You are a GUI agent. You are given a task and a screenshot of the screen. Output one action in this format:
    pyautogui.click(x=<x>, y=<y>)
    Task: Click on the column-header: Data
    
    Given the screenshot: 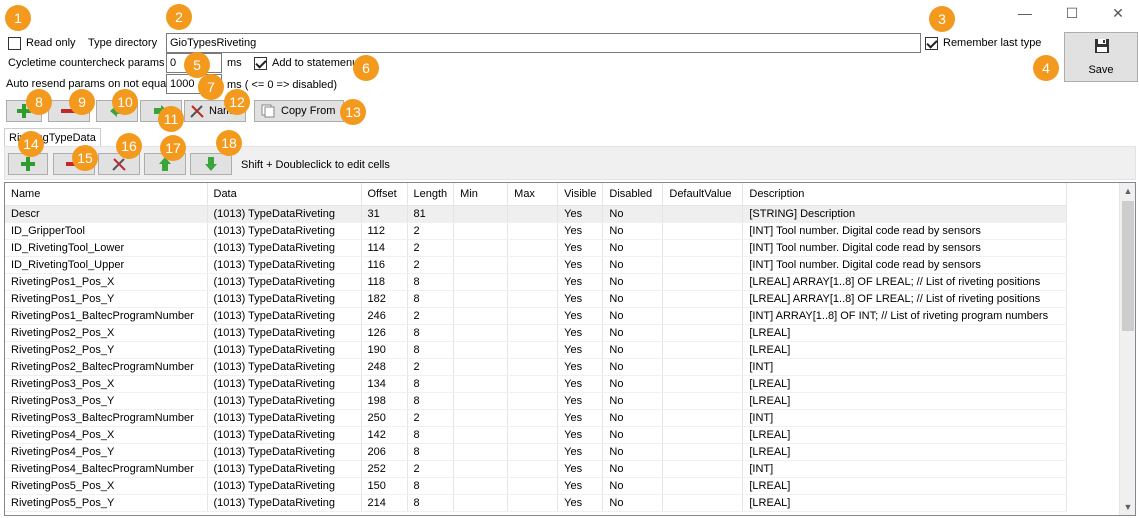 What is the action you would take?
    pyautogui.click(x=284, y=194)
    